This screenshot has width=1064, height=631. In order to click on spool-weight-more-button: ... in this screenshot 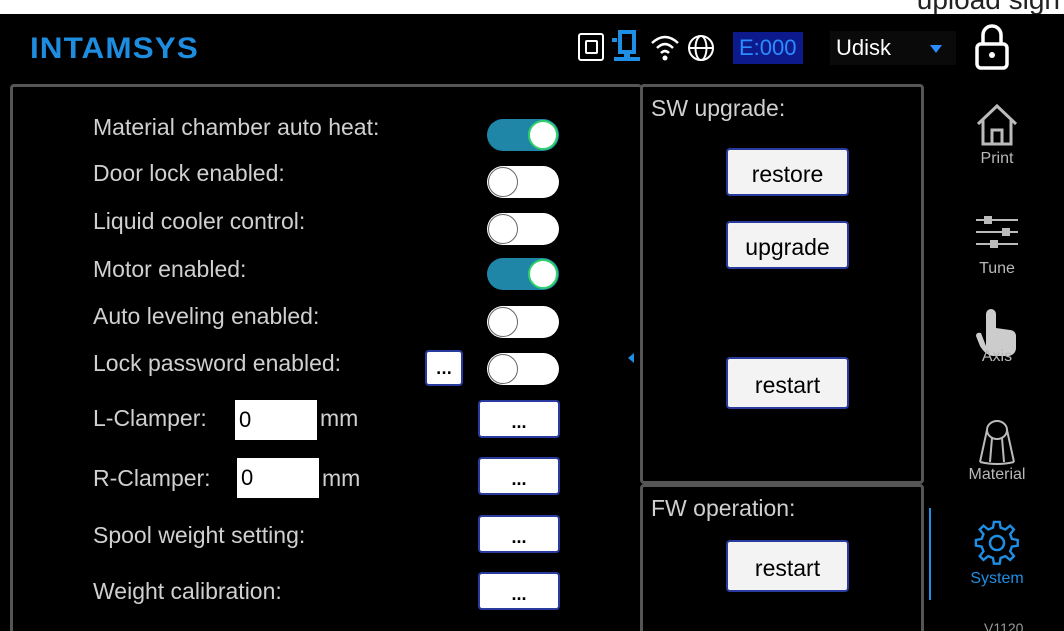, I will do `click(519, 534)`.